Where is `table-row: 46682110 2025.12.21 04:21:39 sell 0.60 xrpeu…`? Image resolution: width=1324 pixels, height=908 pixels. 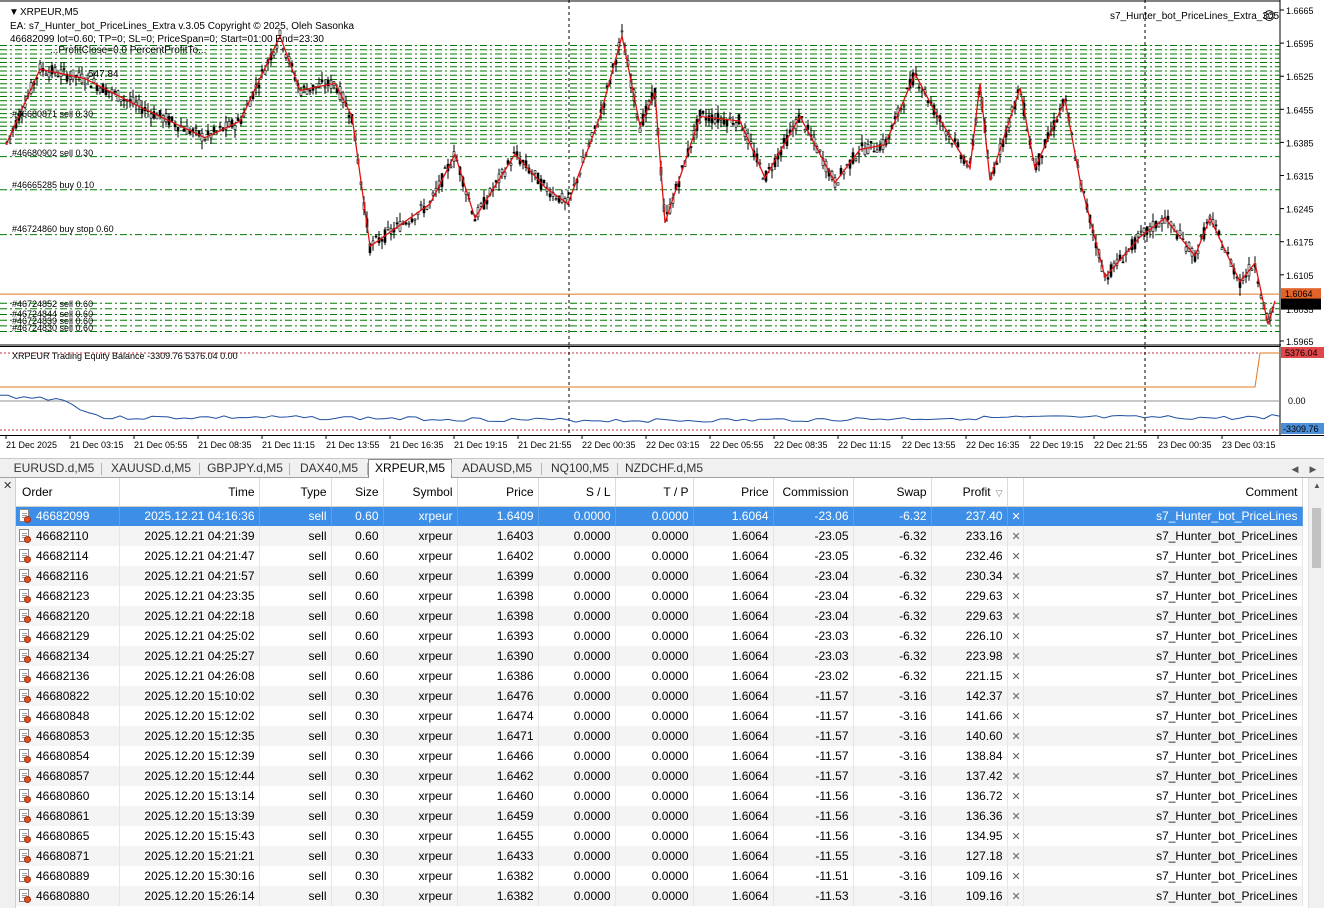
table-row: 46682110 2025.12.21 04:21:39 sell 0.60 xrpeu… is located at coordinates (659, 536).